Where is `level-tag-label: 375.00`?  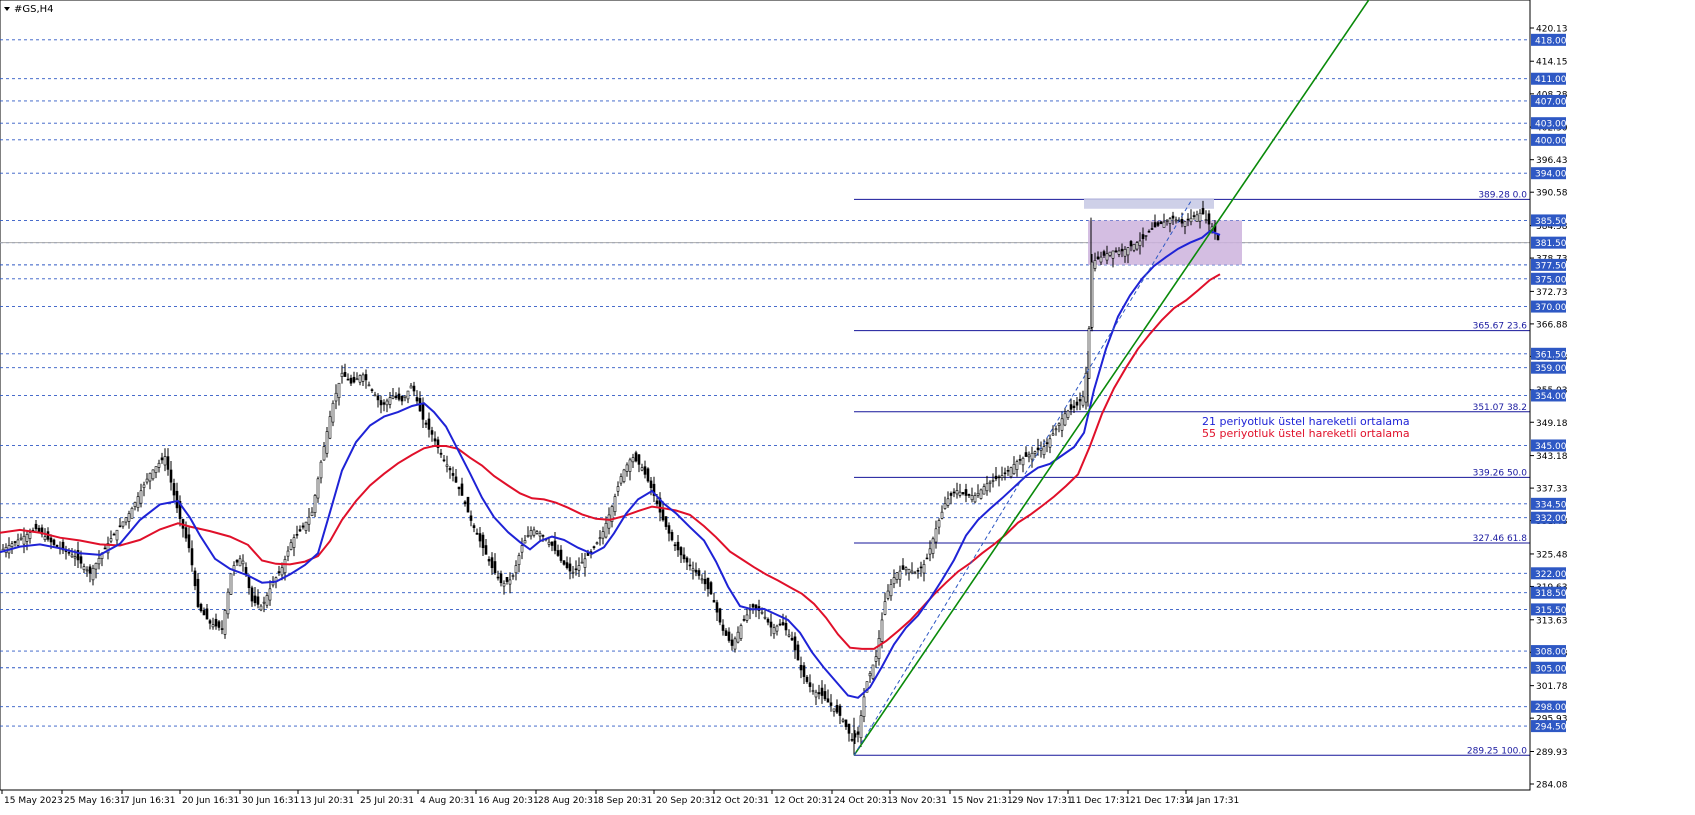
level-tag-label: 375.00 is located at coordinates (1551, 280).